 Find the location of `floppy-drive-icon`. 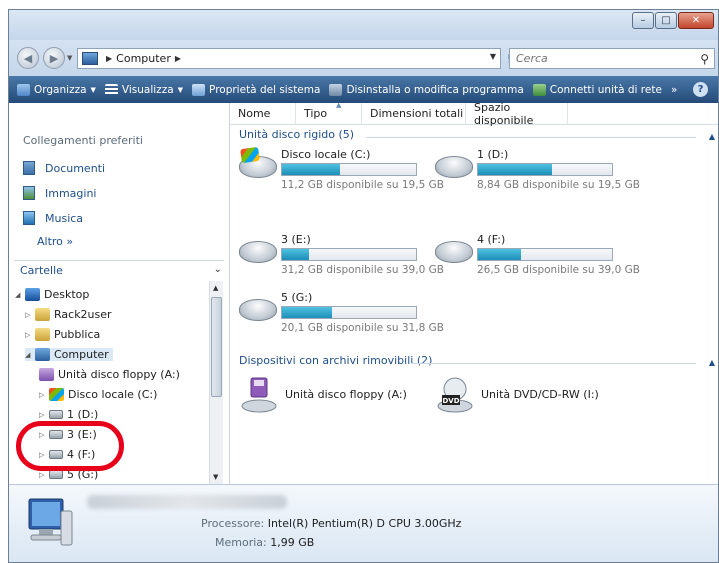

floppy-drive-icon is located at coordinates (259, 395).